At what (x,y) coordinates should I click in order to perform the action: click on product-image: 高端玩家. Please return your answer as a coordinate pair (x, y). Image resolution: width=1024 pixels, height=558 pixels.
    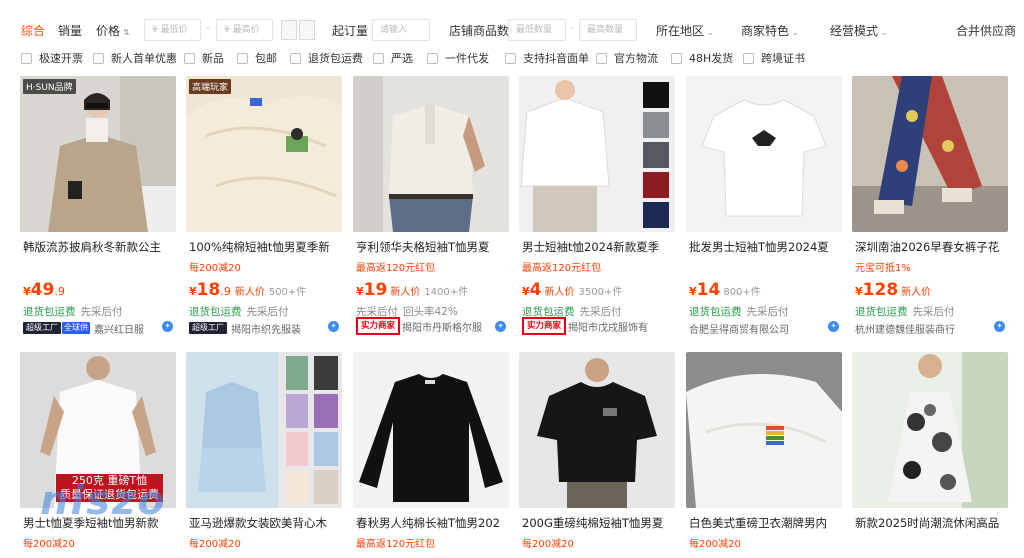
    Looking at the image, I should click on (264, 154).